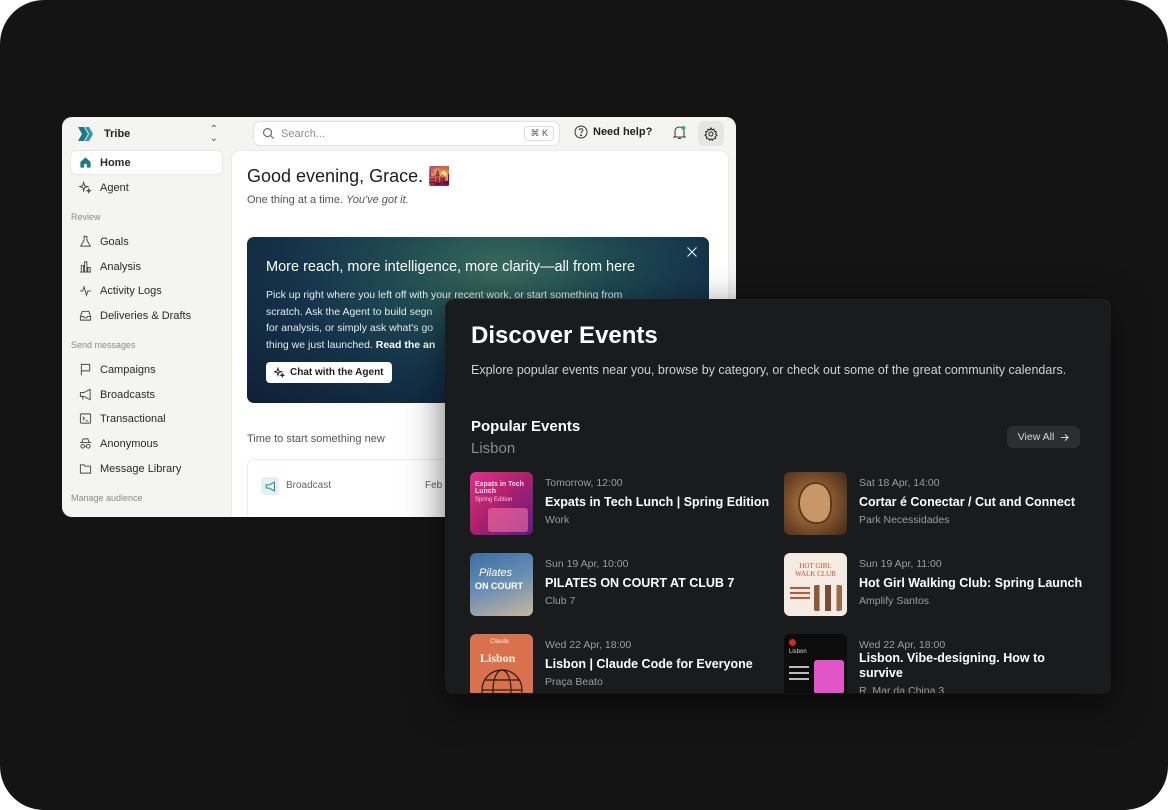 Image resolution: width=1168 pixels, height=810 pixels. I want to click on top-bar: ⌘ K Need help?, so click(483, 133).